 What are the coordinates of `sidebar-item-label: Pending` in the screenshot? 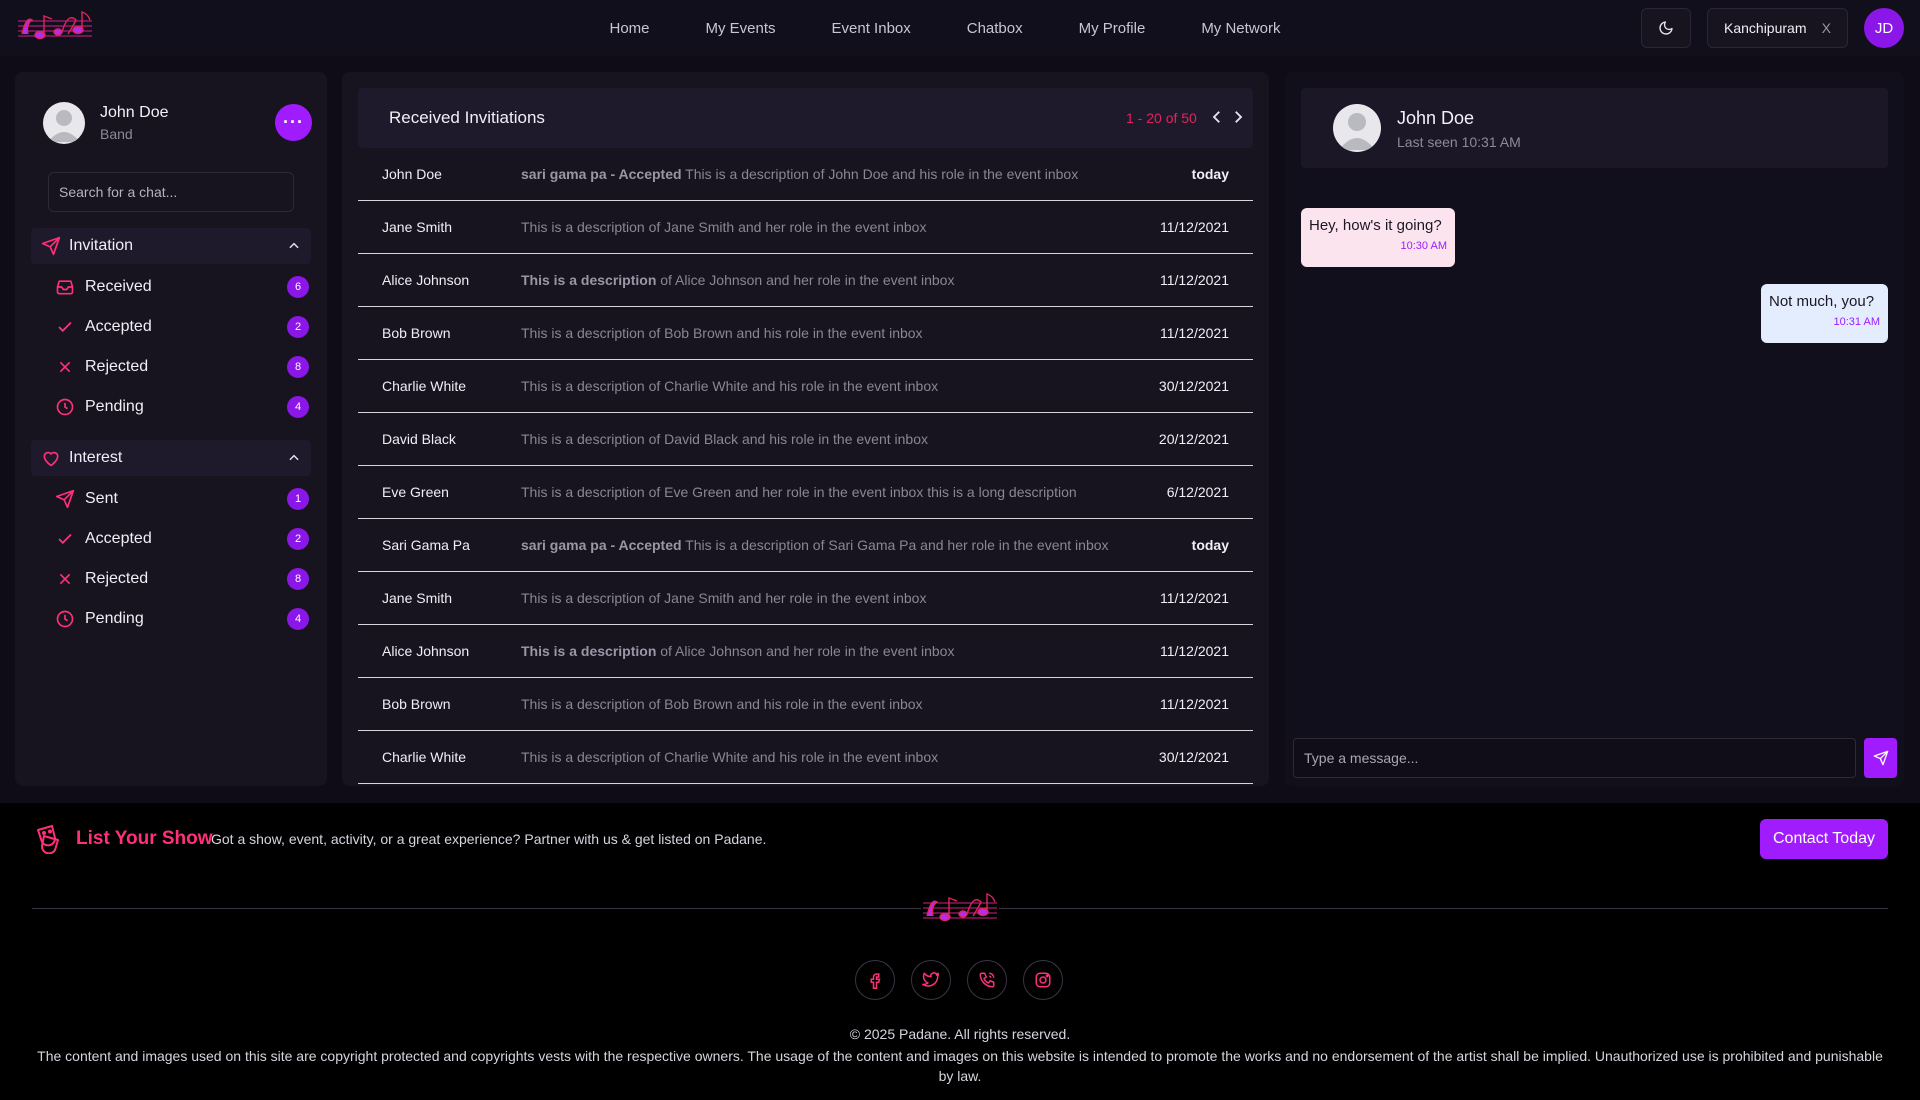 It's located at (114, 406).